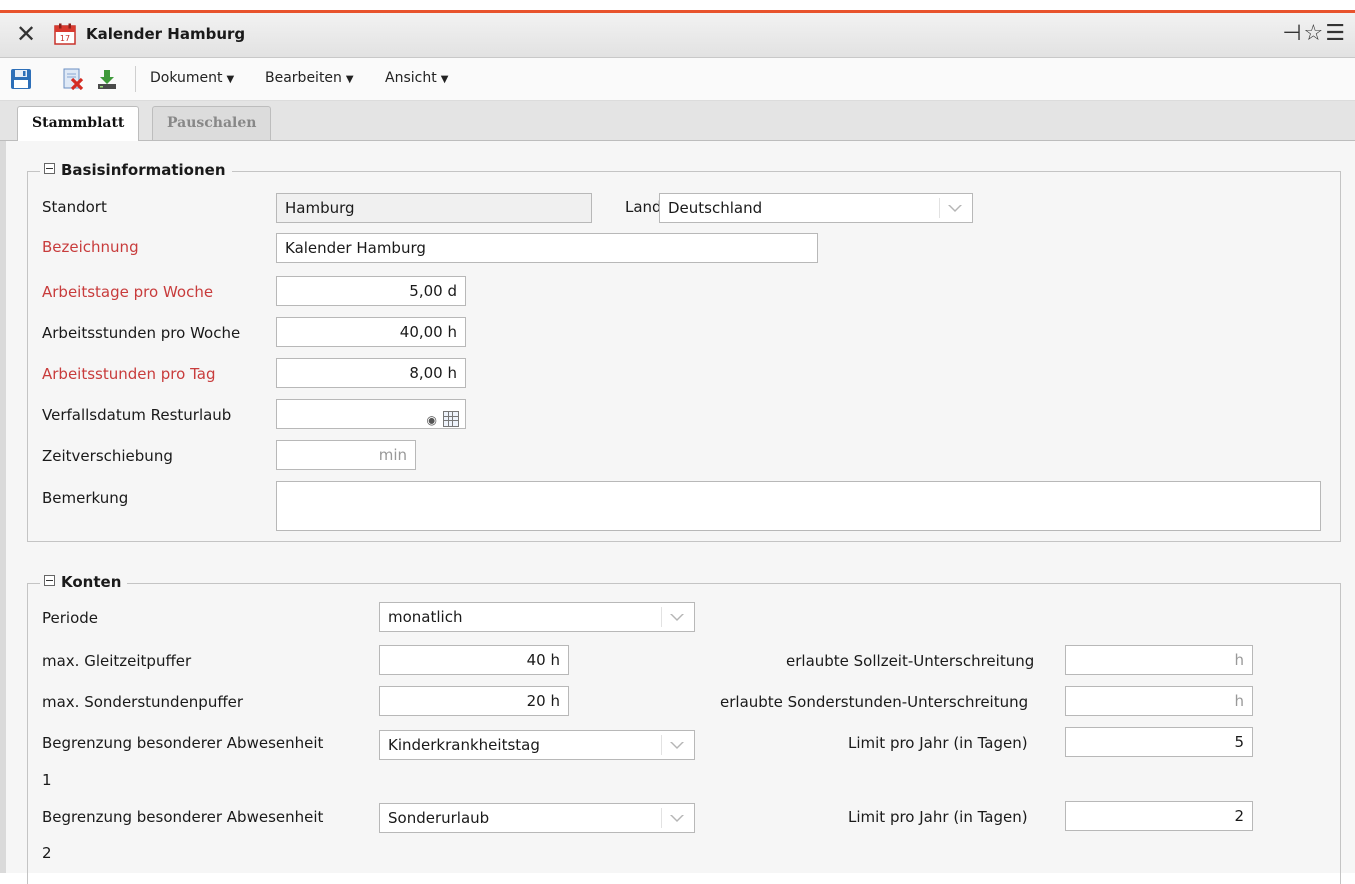 Image resolution: width=1355 pixels, height=884 pixels. I want to click on arbeitsstunden-woche-input: 40,00 h, so click(371, 332).